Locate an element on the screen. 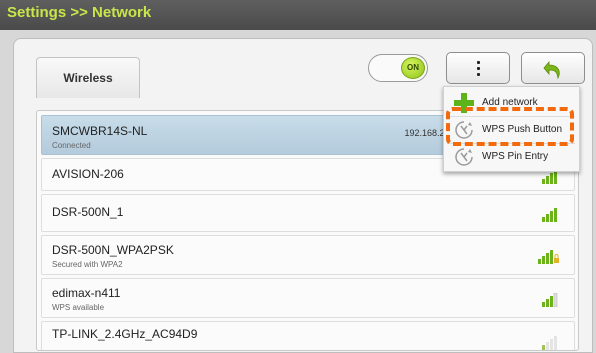  back-button is located at coordinates (553, 68).